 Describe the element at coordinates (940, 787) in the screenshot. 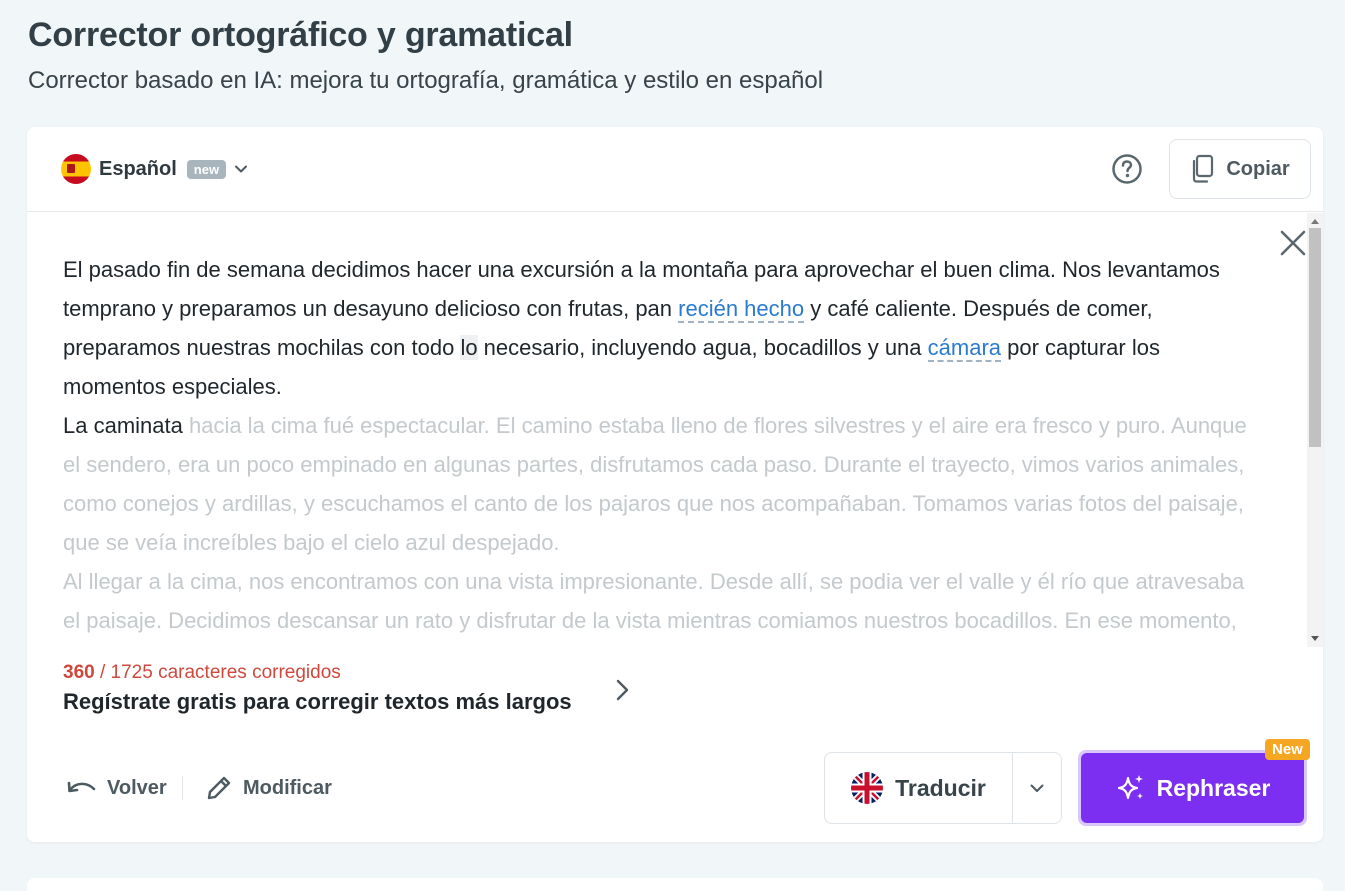

I see `translate-label: Traducir` at that location.